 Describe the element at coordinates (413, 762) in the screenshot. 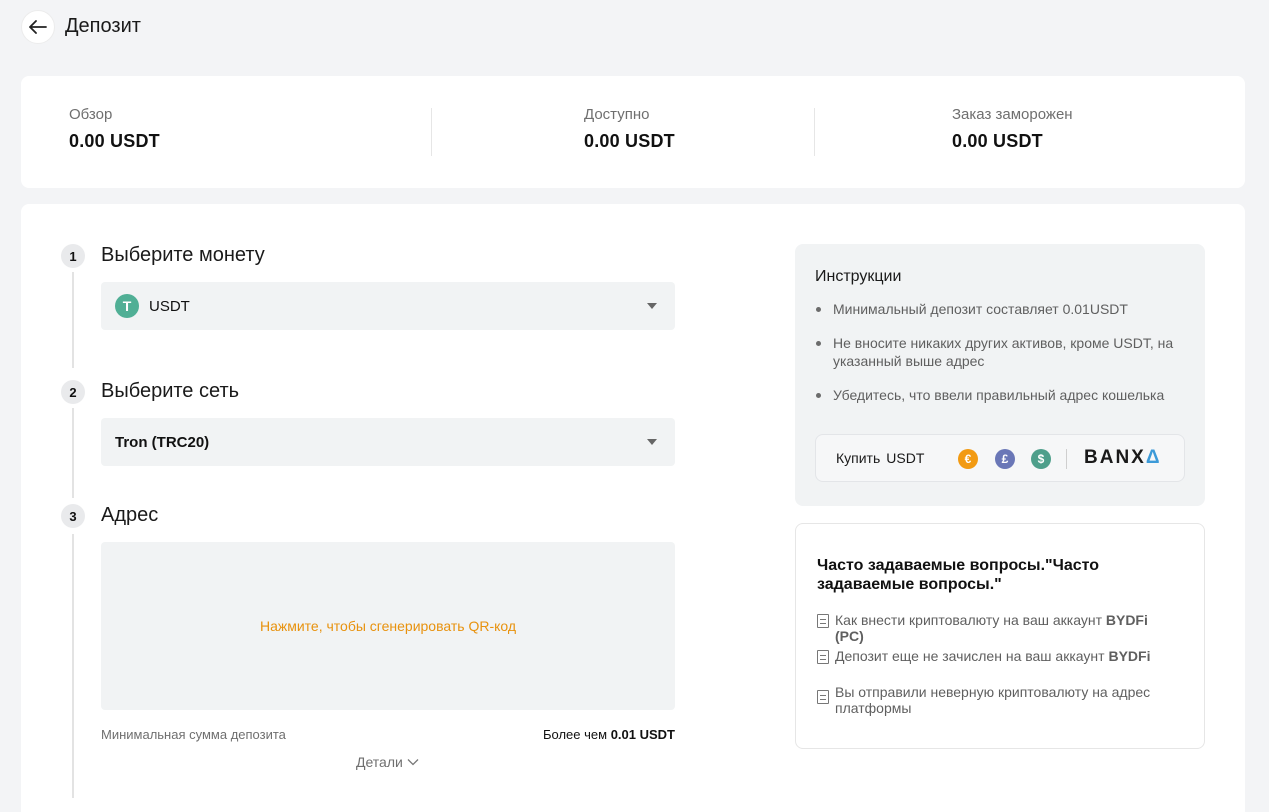

I see `chevron-down-icon` at that location.